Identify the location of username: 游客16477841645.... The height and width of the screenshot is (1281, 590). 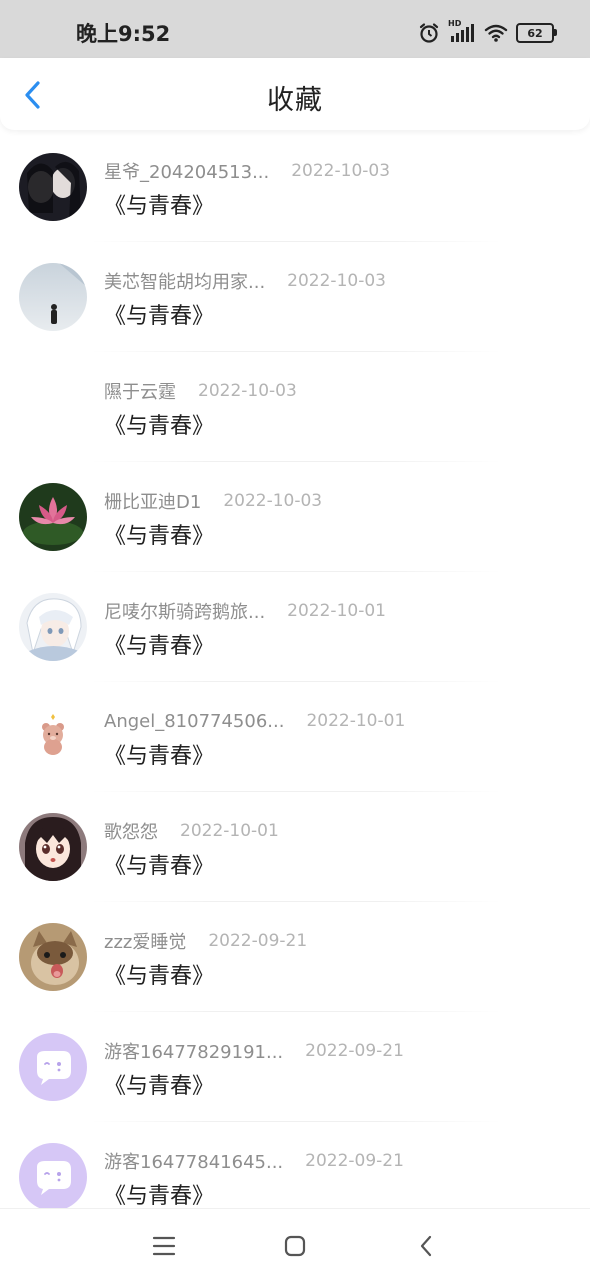
(194, 1162).